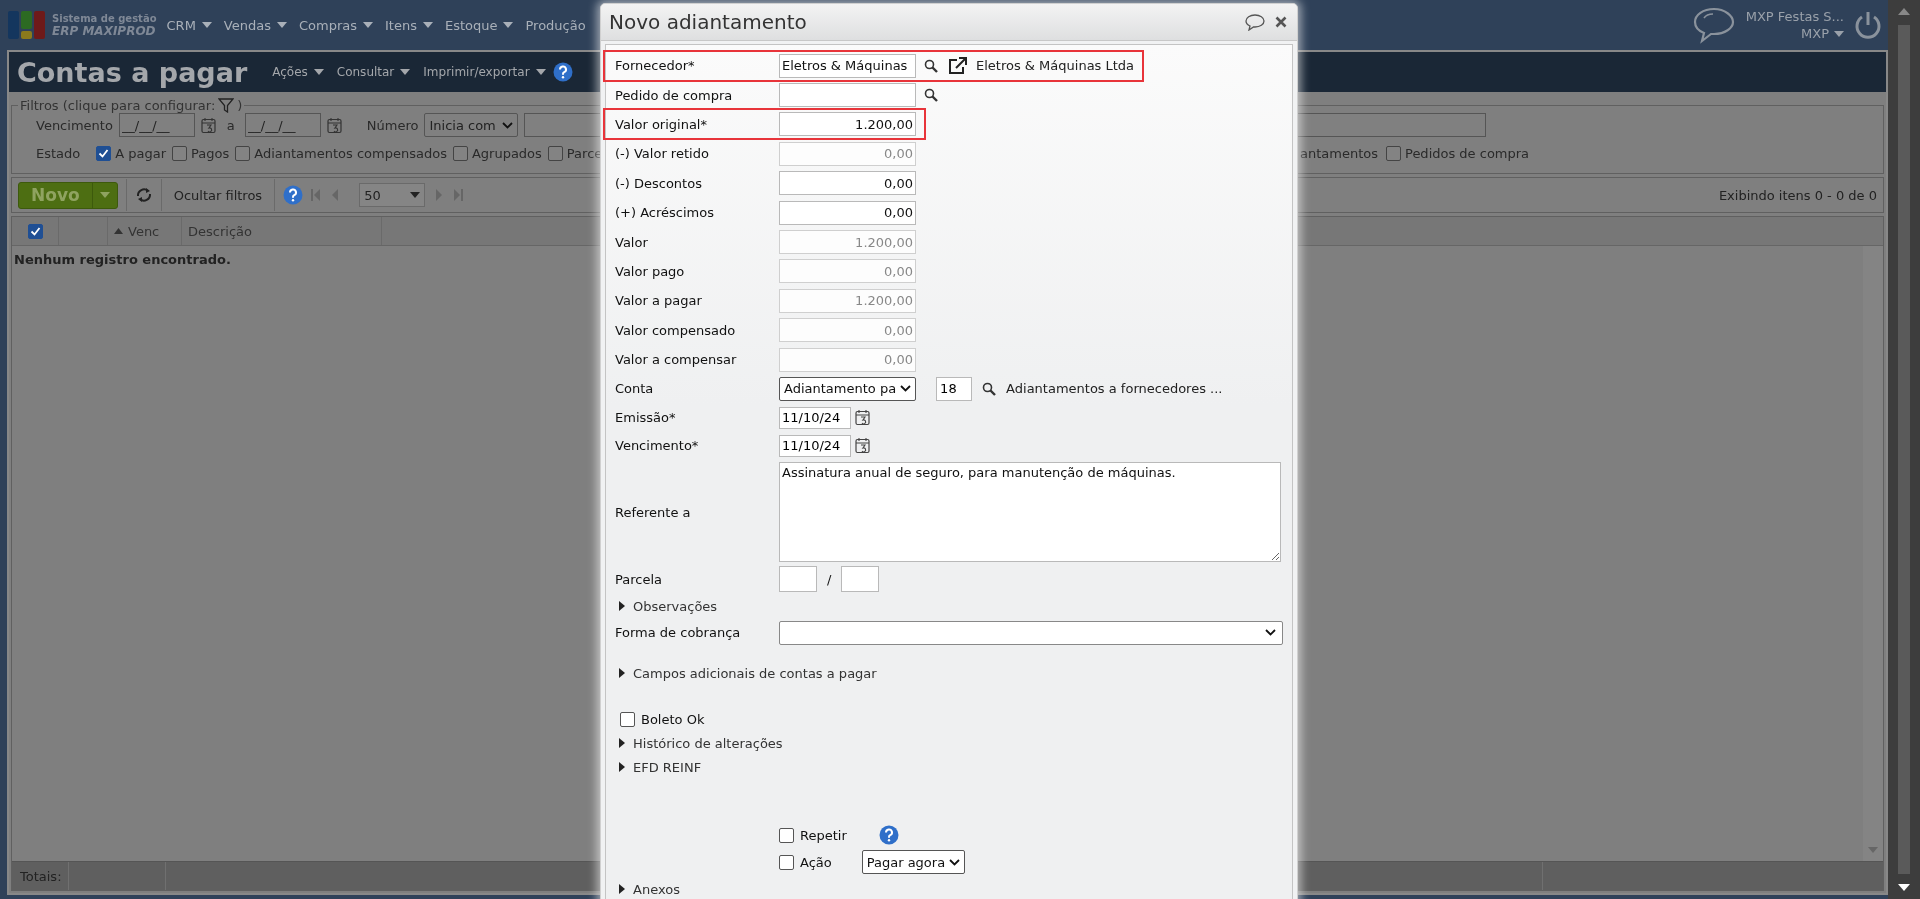 This screenshot has width=1920, height=899. Describe the element at coordinates (218, 195) in the screenshot. I see `hide-filters-button: Ocultar filtros` at that location.